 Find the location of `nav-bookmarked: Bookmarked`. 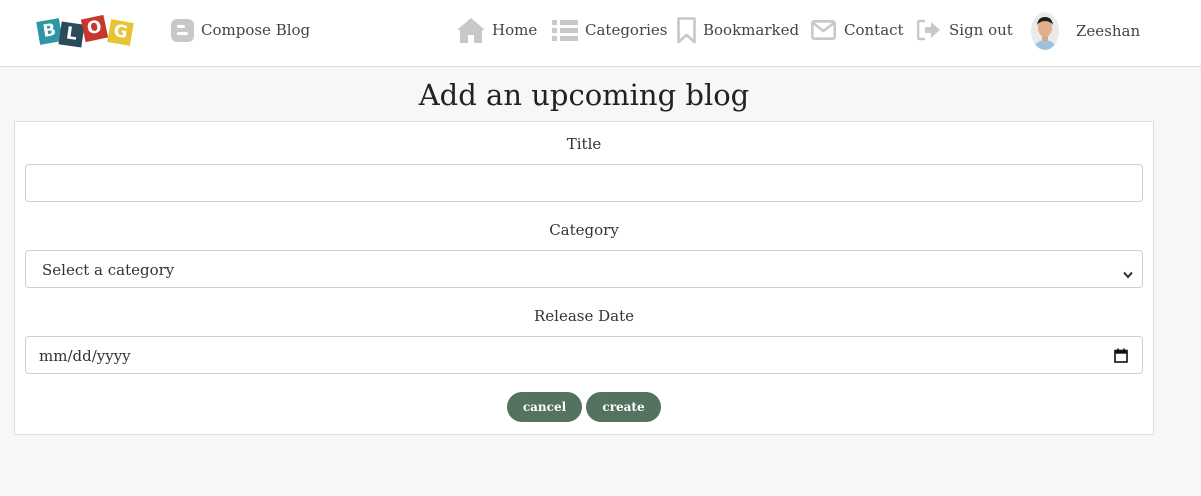

nav-bookmarked: Bookmarked is located at coordinates (738, 30).